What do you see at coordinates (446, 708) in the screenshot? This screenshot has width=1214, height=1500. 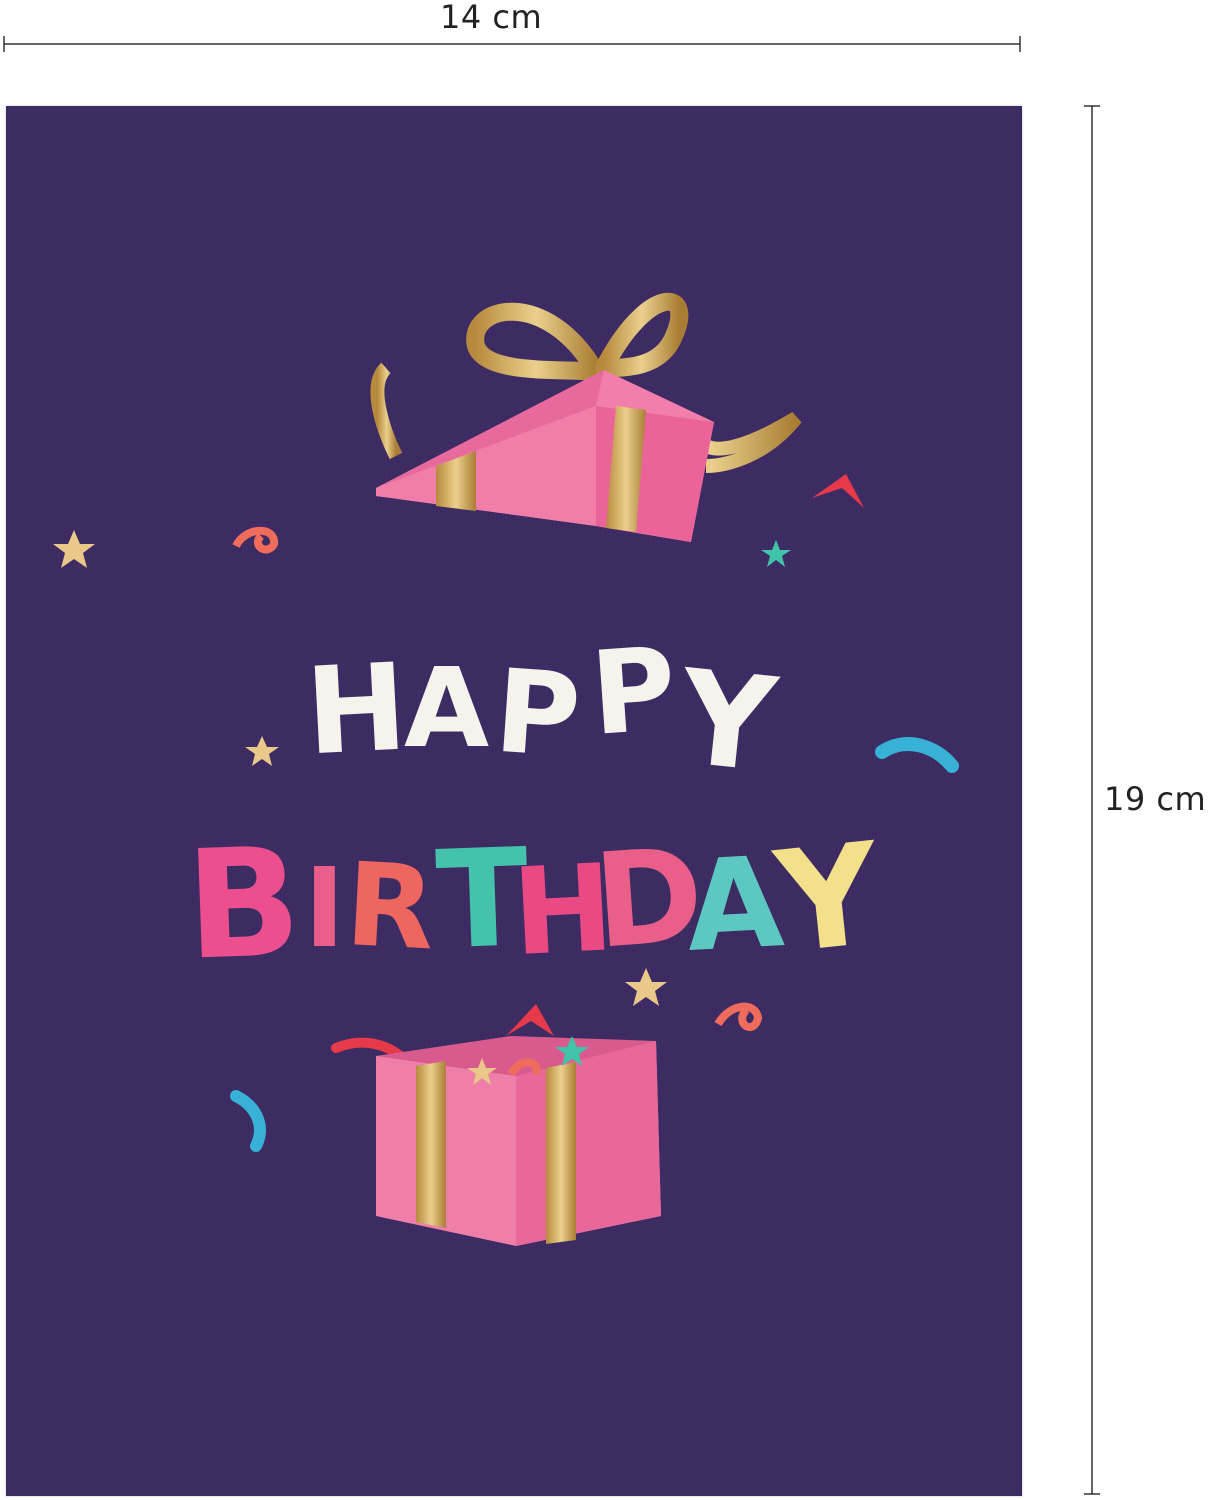 I see `greeting-happy-letter: A` at bounding box center [446, 708].